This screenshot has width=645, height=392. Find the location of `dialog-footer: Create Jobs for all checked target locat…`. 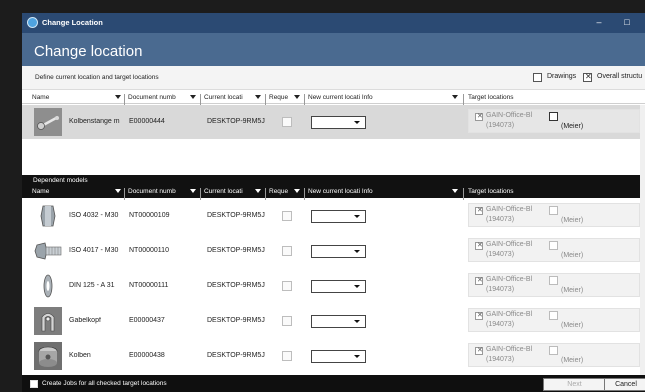

dialog-footer: Create Jobs for all checked target locat… is located at coordinates (333, 383).